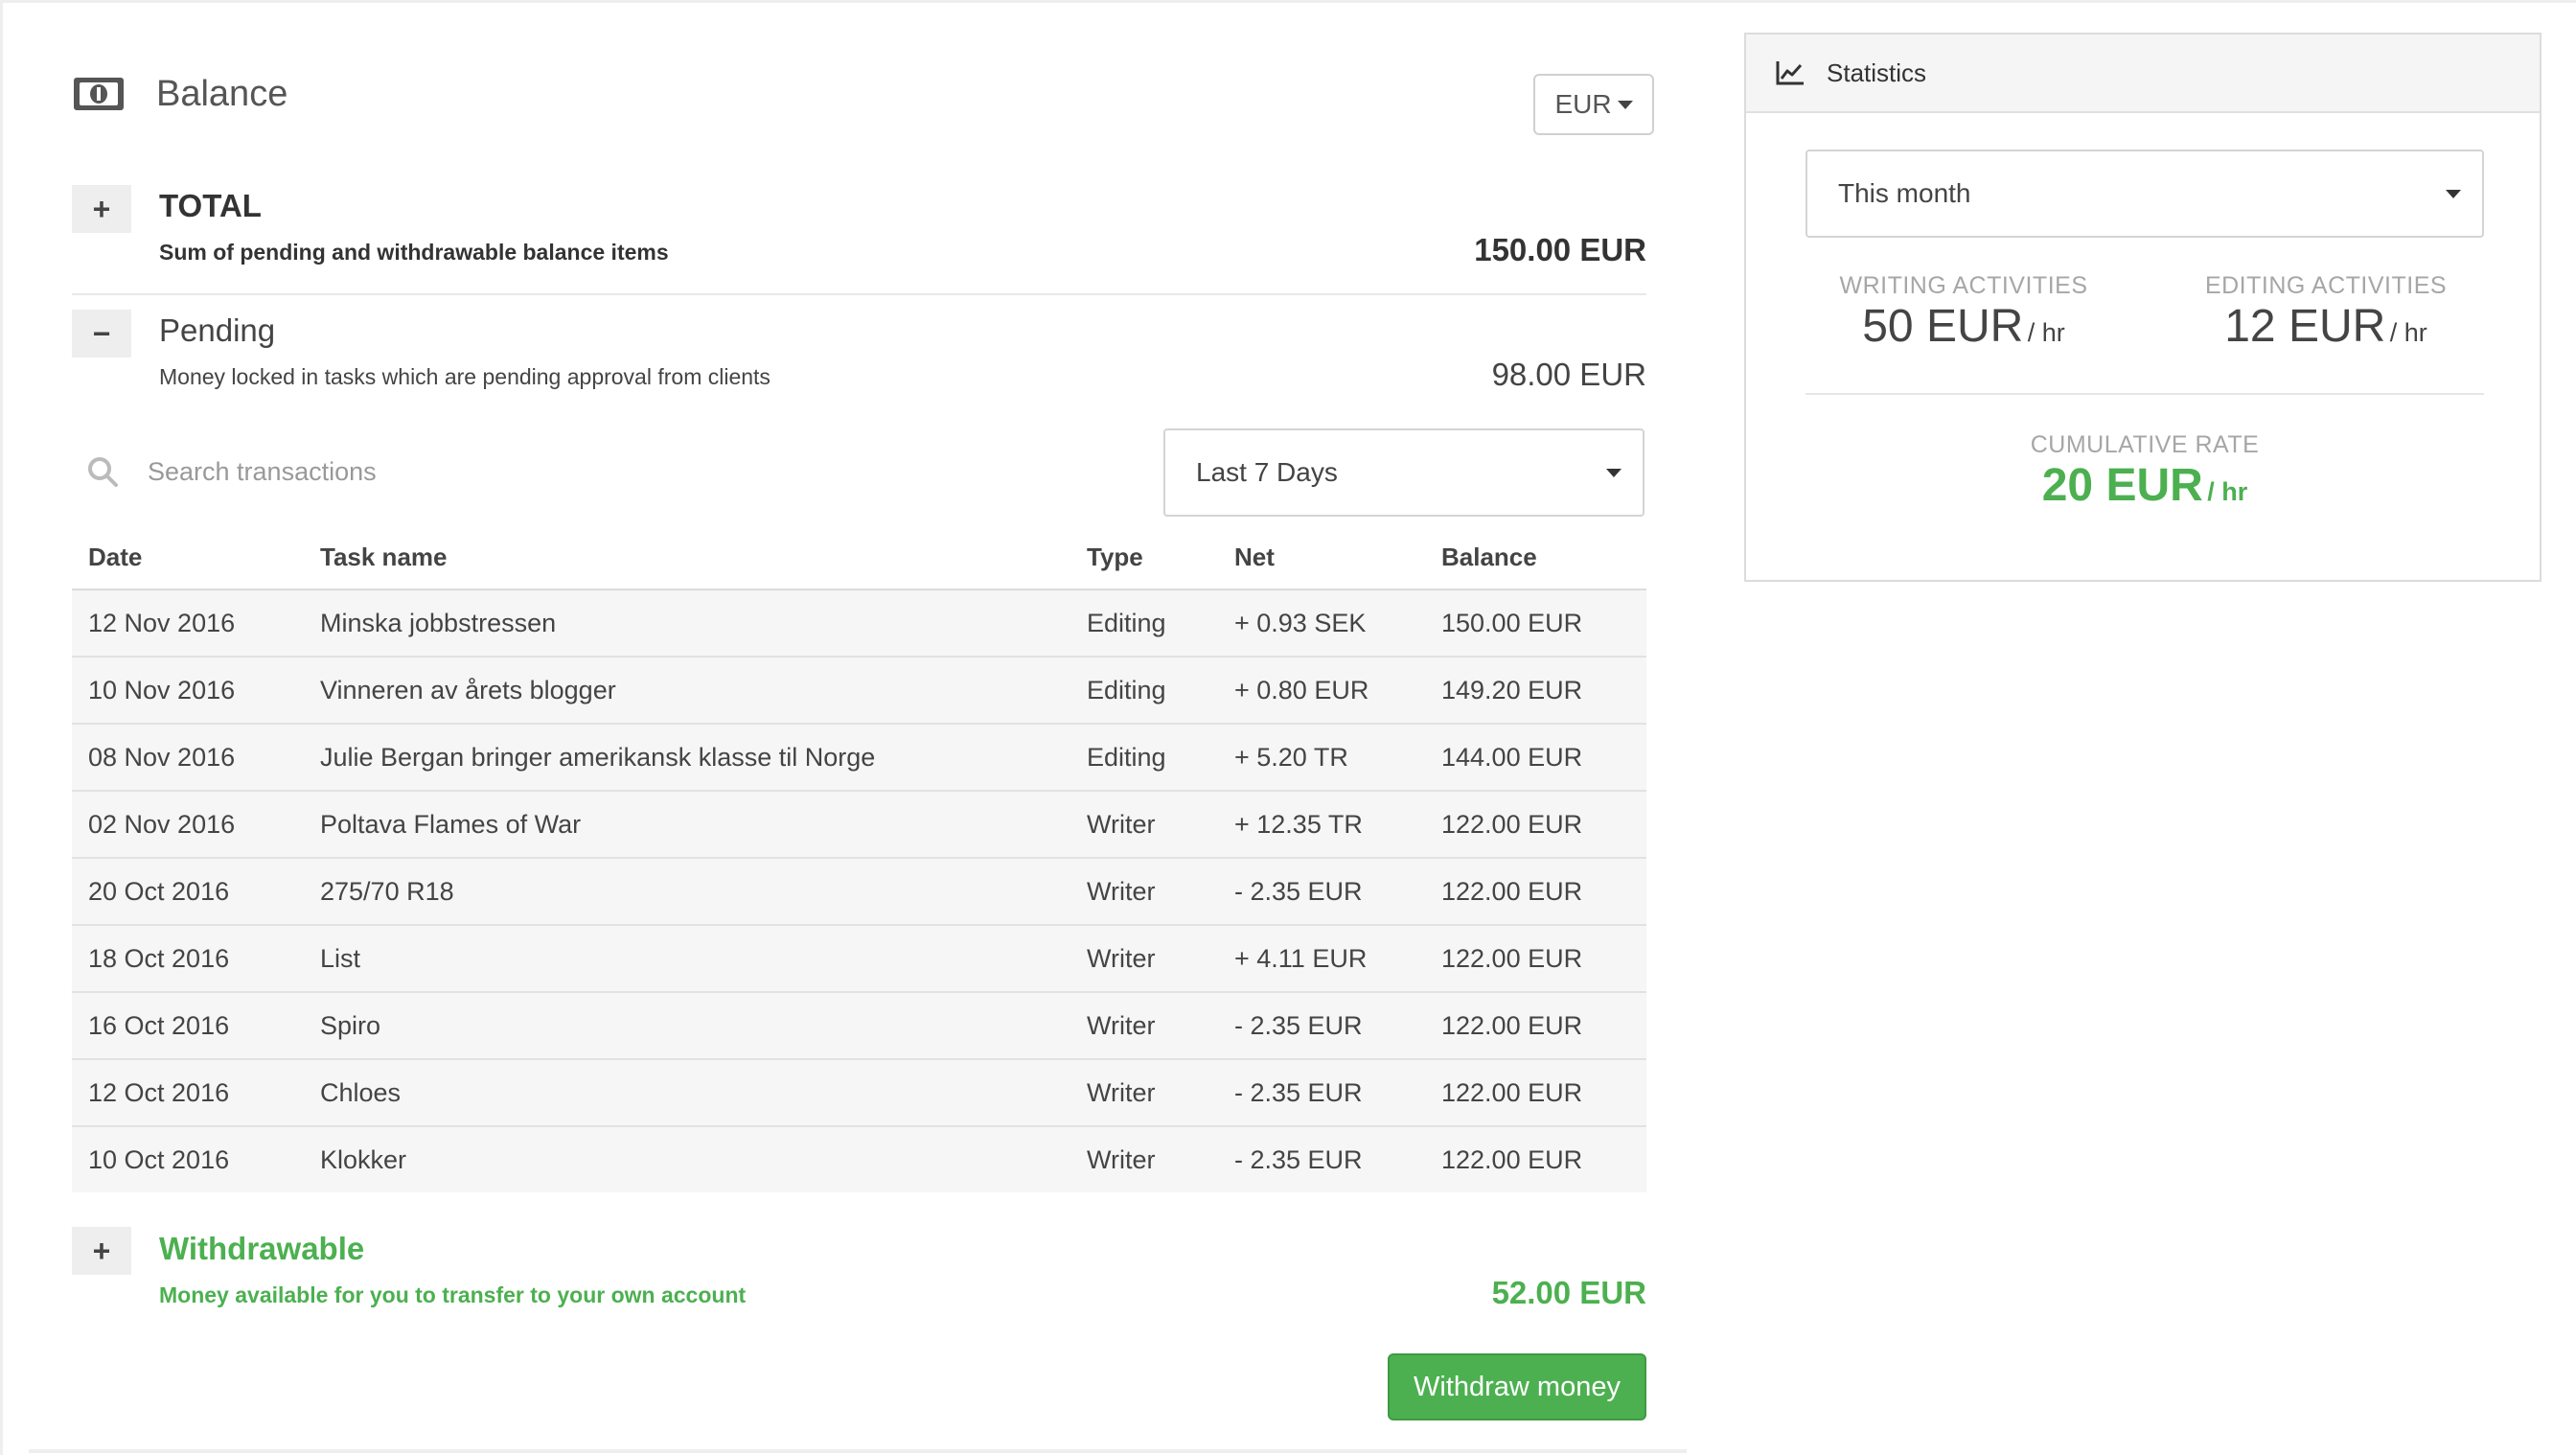 The width and height of the screenshot is (2576, 1455). I want to click on cell-balance: 150.00 EUR, so click(1543, 623).